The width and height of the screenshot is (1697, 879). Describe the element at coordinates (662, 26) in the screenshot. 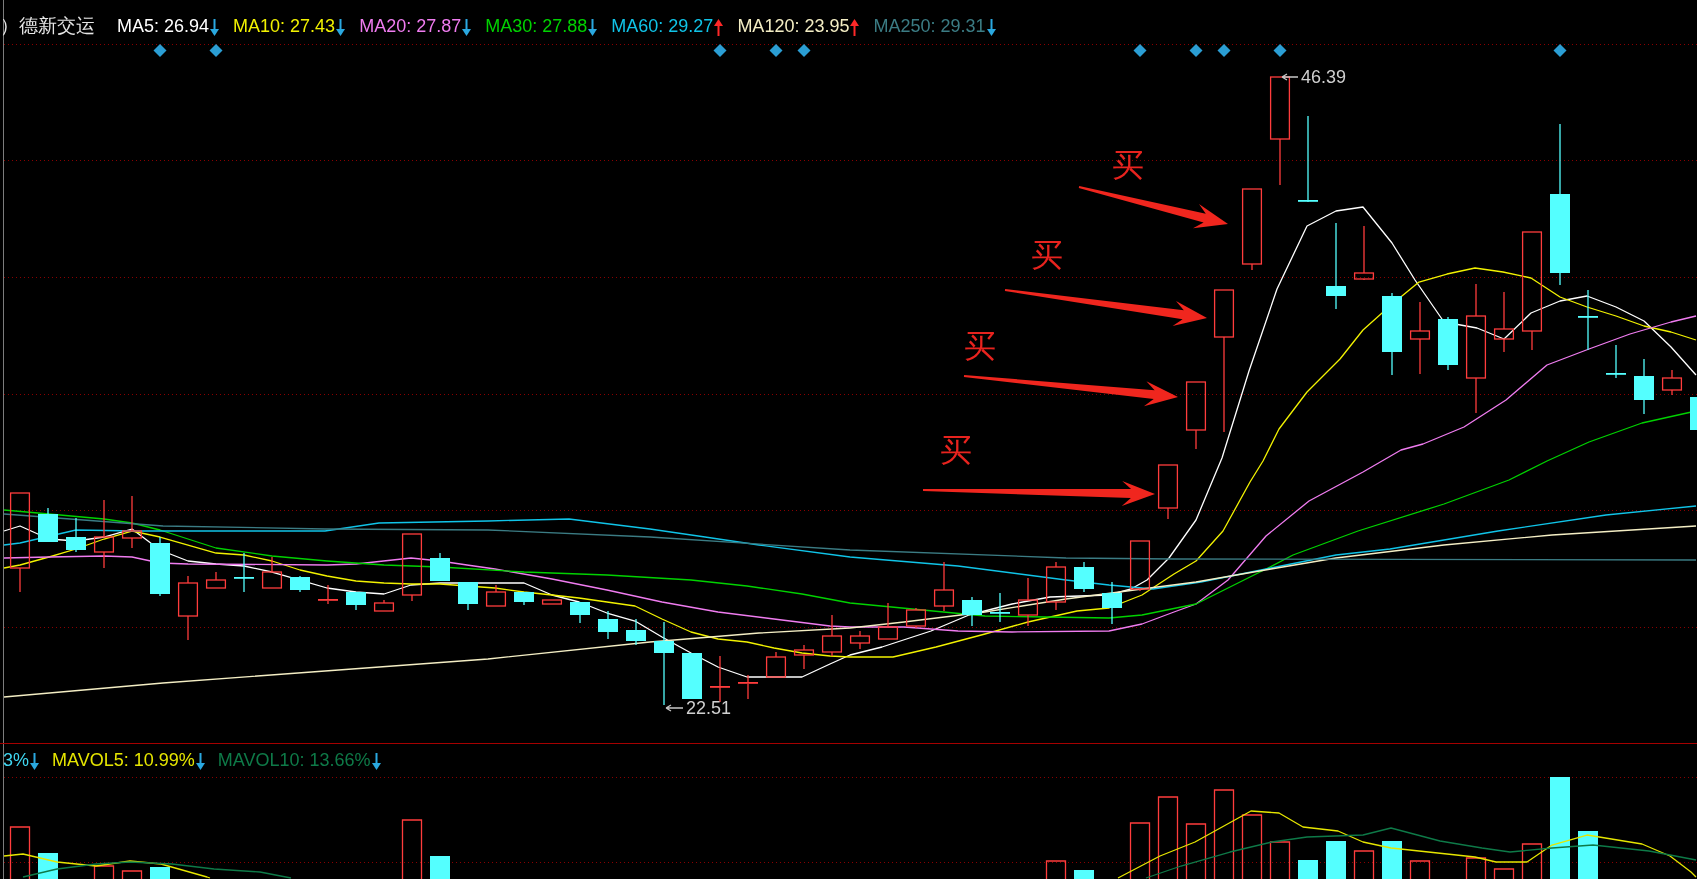

I see `indicator-reading: MA60: 29.27` at that location.